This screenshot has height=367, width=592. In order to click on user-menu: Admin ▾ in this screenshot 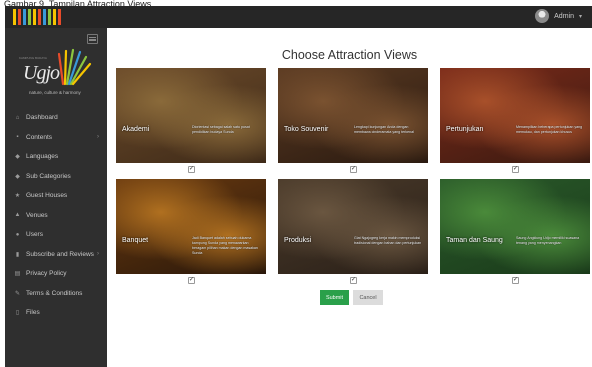, I will do `click(558, 16)`.